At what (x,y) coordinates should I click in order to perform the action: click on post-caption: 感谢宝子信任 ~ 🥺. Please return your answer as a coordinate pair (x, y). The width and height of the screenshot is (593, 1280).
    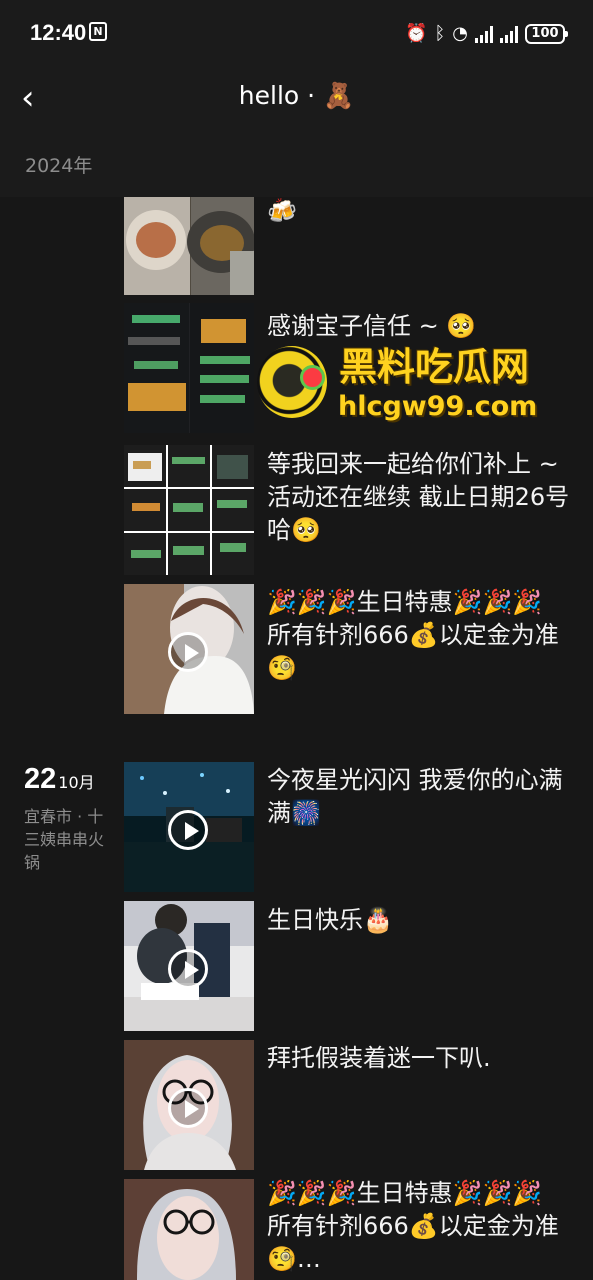
    Looking at the image, I should click on (372, 326).